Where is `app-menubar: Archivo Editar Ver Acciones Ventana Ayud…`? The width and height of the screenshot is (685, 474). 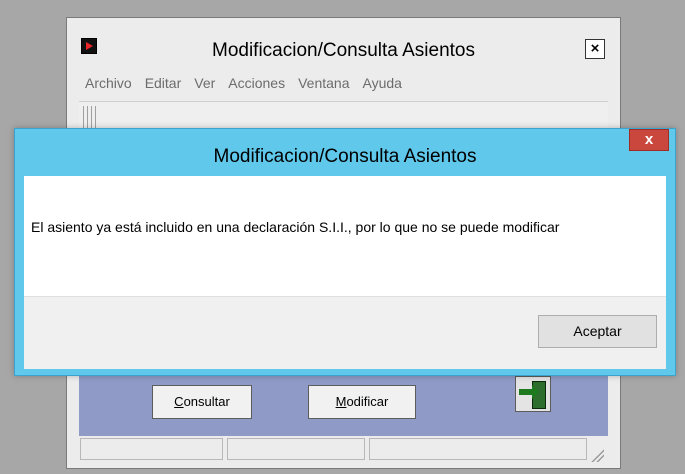
app-menubar: Archivo Editar Ver Acciones Ventana Ayud… is located at coordinates (243, 83).